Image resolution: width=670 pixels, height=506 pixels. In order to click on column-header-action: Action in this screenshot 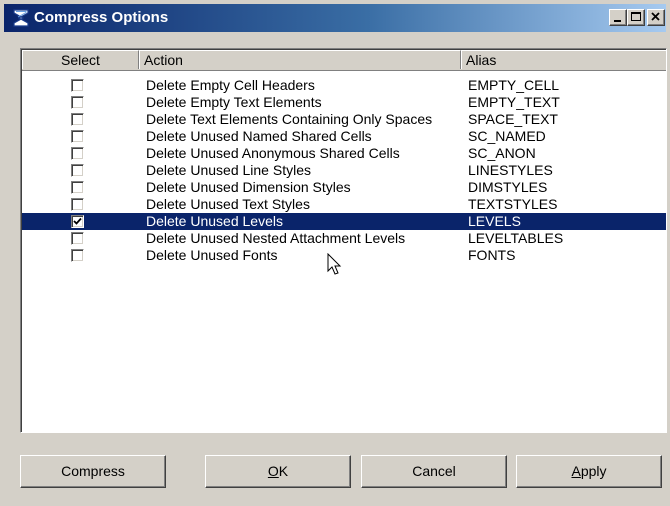, I will do `click(300, 59)`.